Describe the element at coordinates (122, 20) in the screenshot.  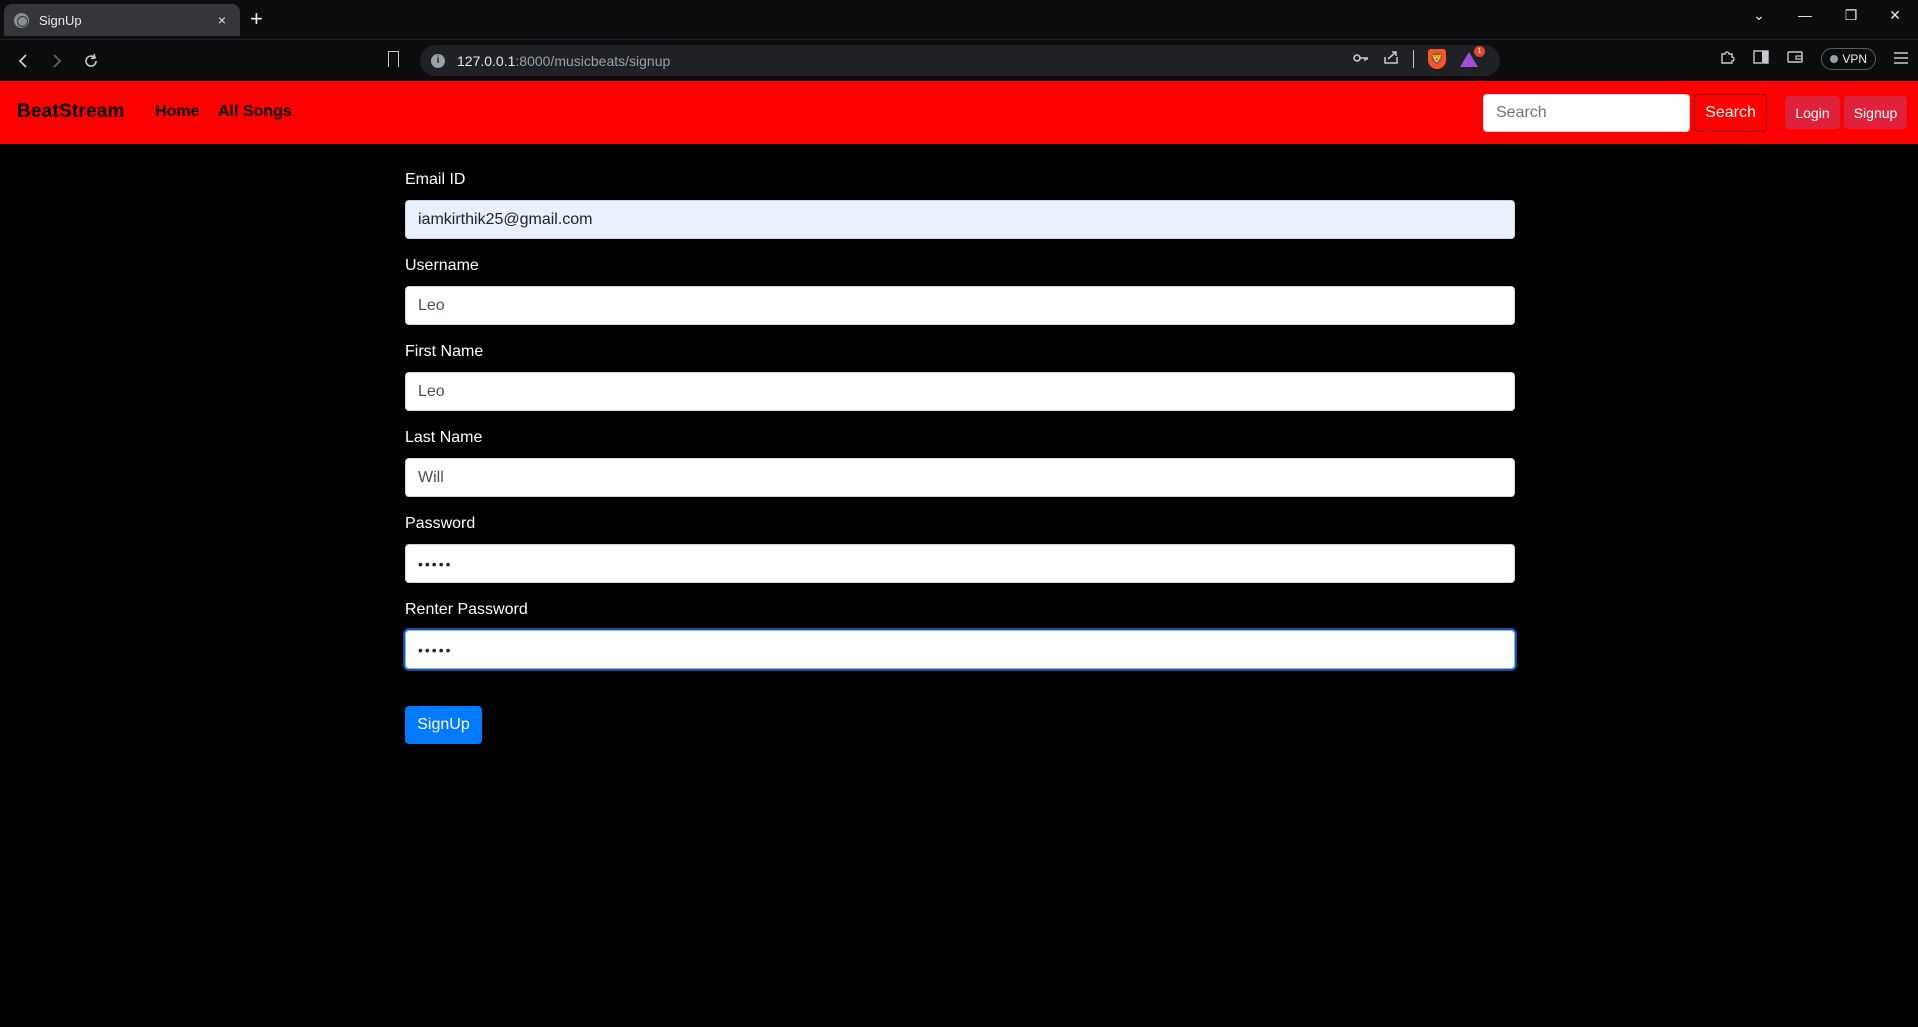
I see `browser-tab: SignUp ×` at that location.